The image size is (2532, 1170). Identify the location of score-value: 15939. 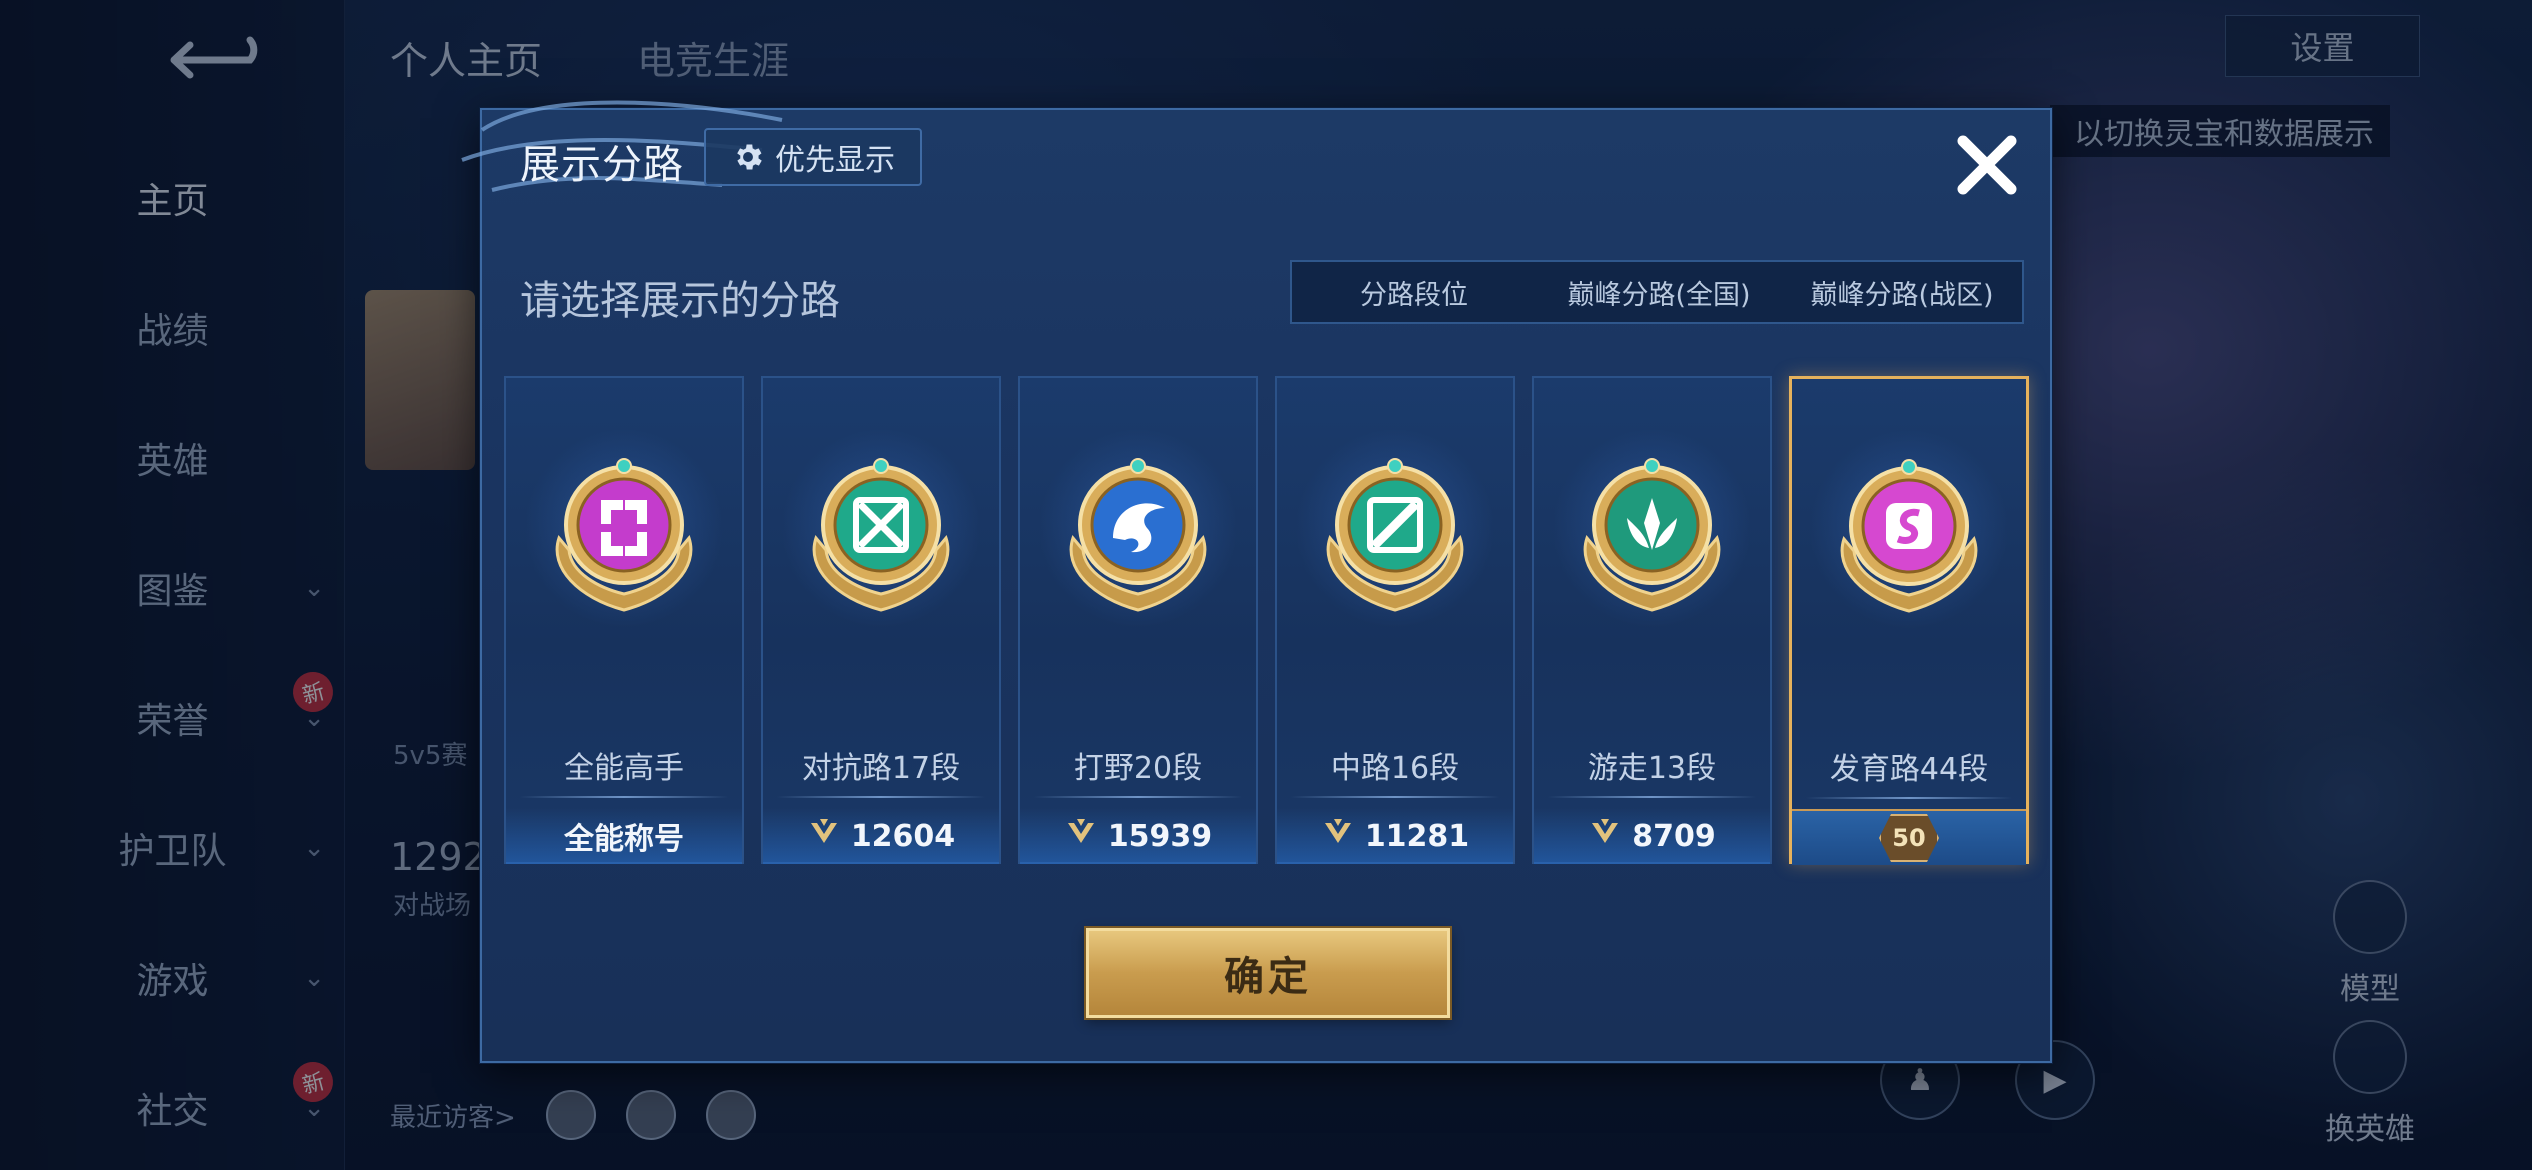
(1160, 836).